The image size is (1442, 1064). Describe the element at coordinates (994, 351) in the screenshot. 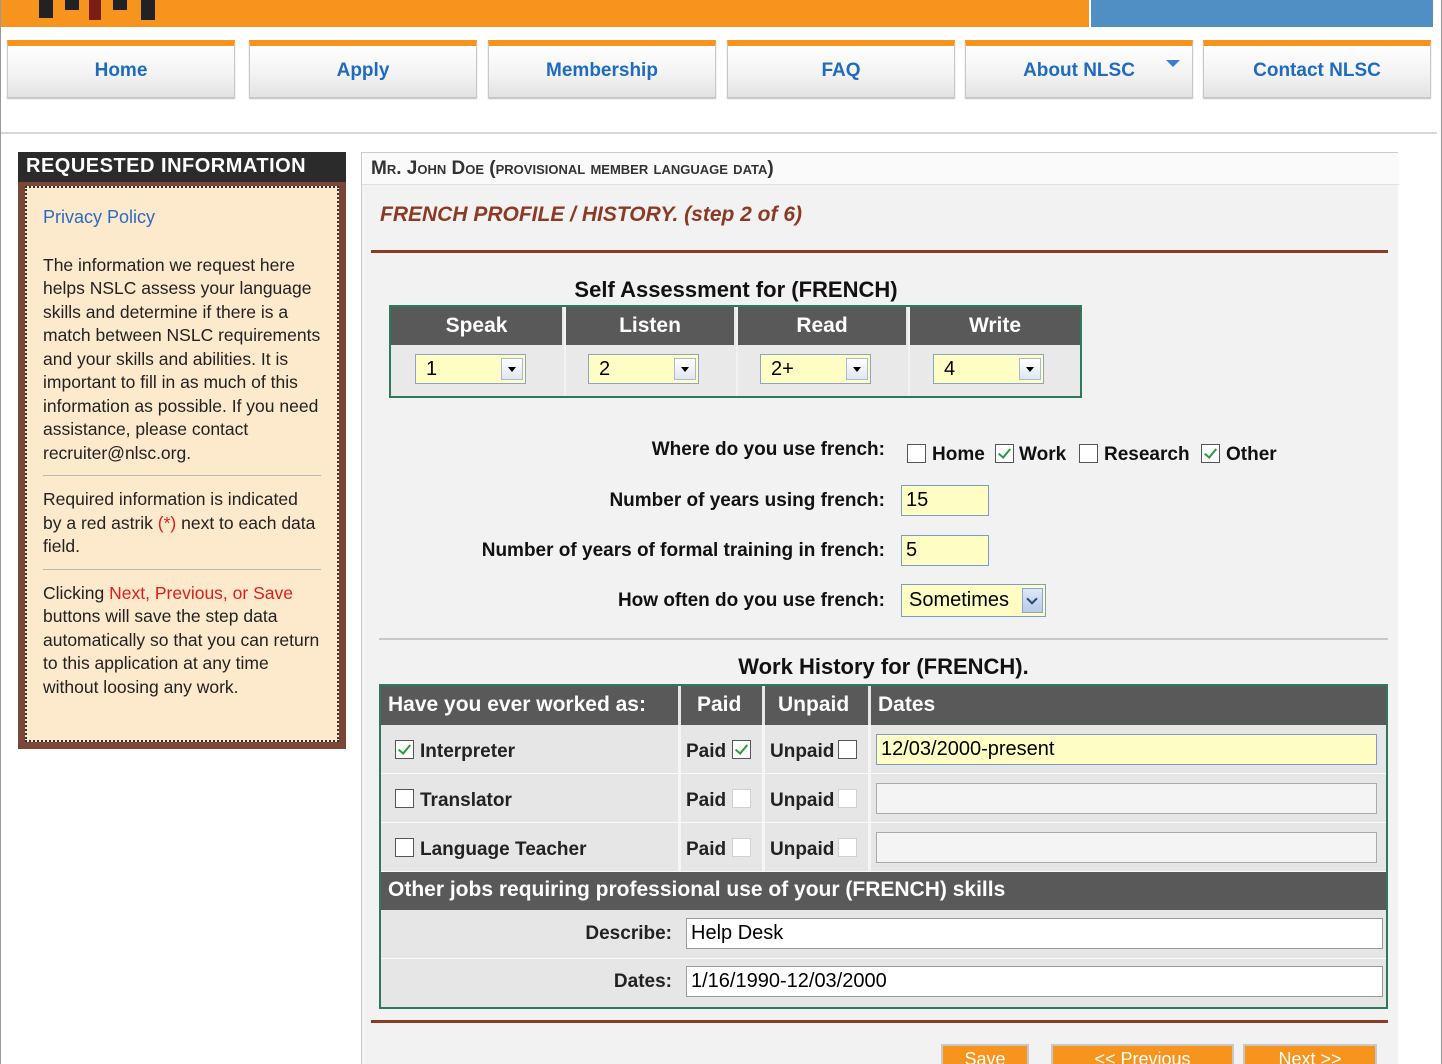

I see `write-column: Write 4` at that location.